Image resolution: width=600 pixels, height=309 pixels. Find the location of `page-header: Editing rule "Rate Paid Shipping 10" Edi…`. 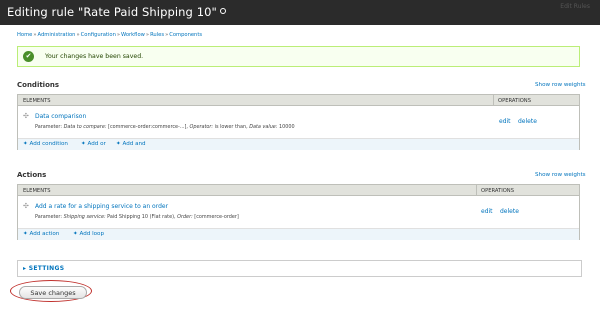

page-header: Editing rule "Rate Paid Shipping 10" Edi… is located at coordinates (300, 12).